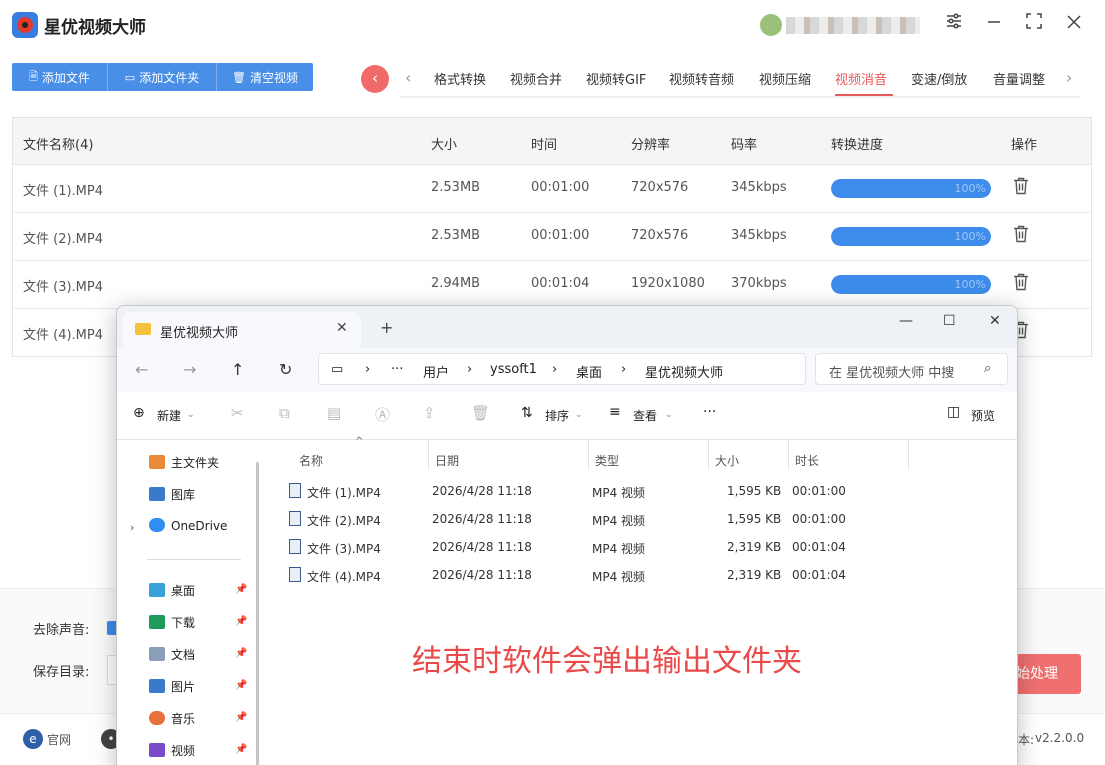 Image resolution: width=1105 pixels, height=765 pixels. What do you see at coordinates (954, 25) in the screenshot?
I see `settings-icon` at bounding box center [954, 25].